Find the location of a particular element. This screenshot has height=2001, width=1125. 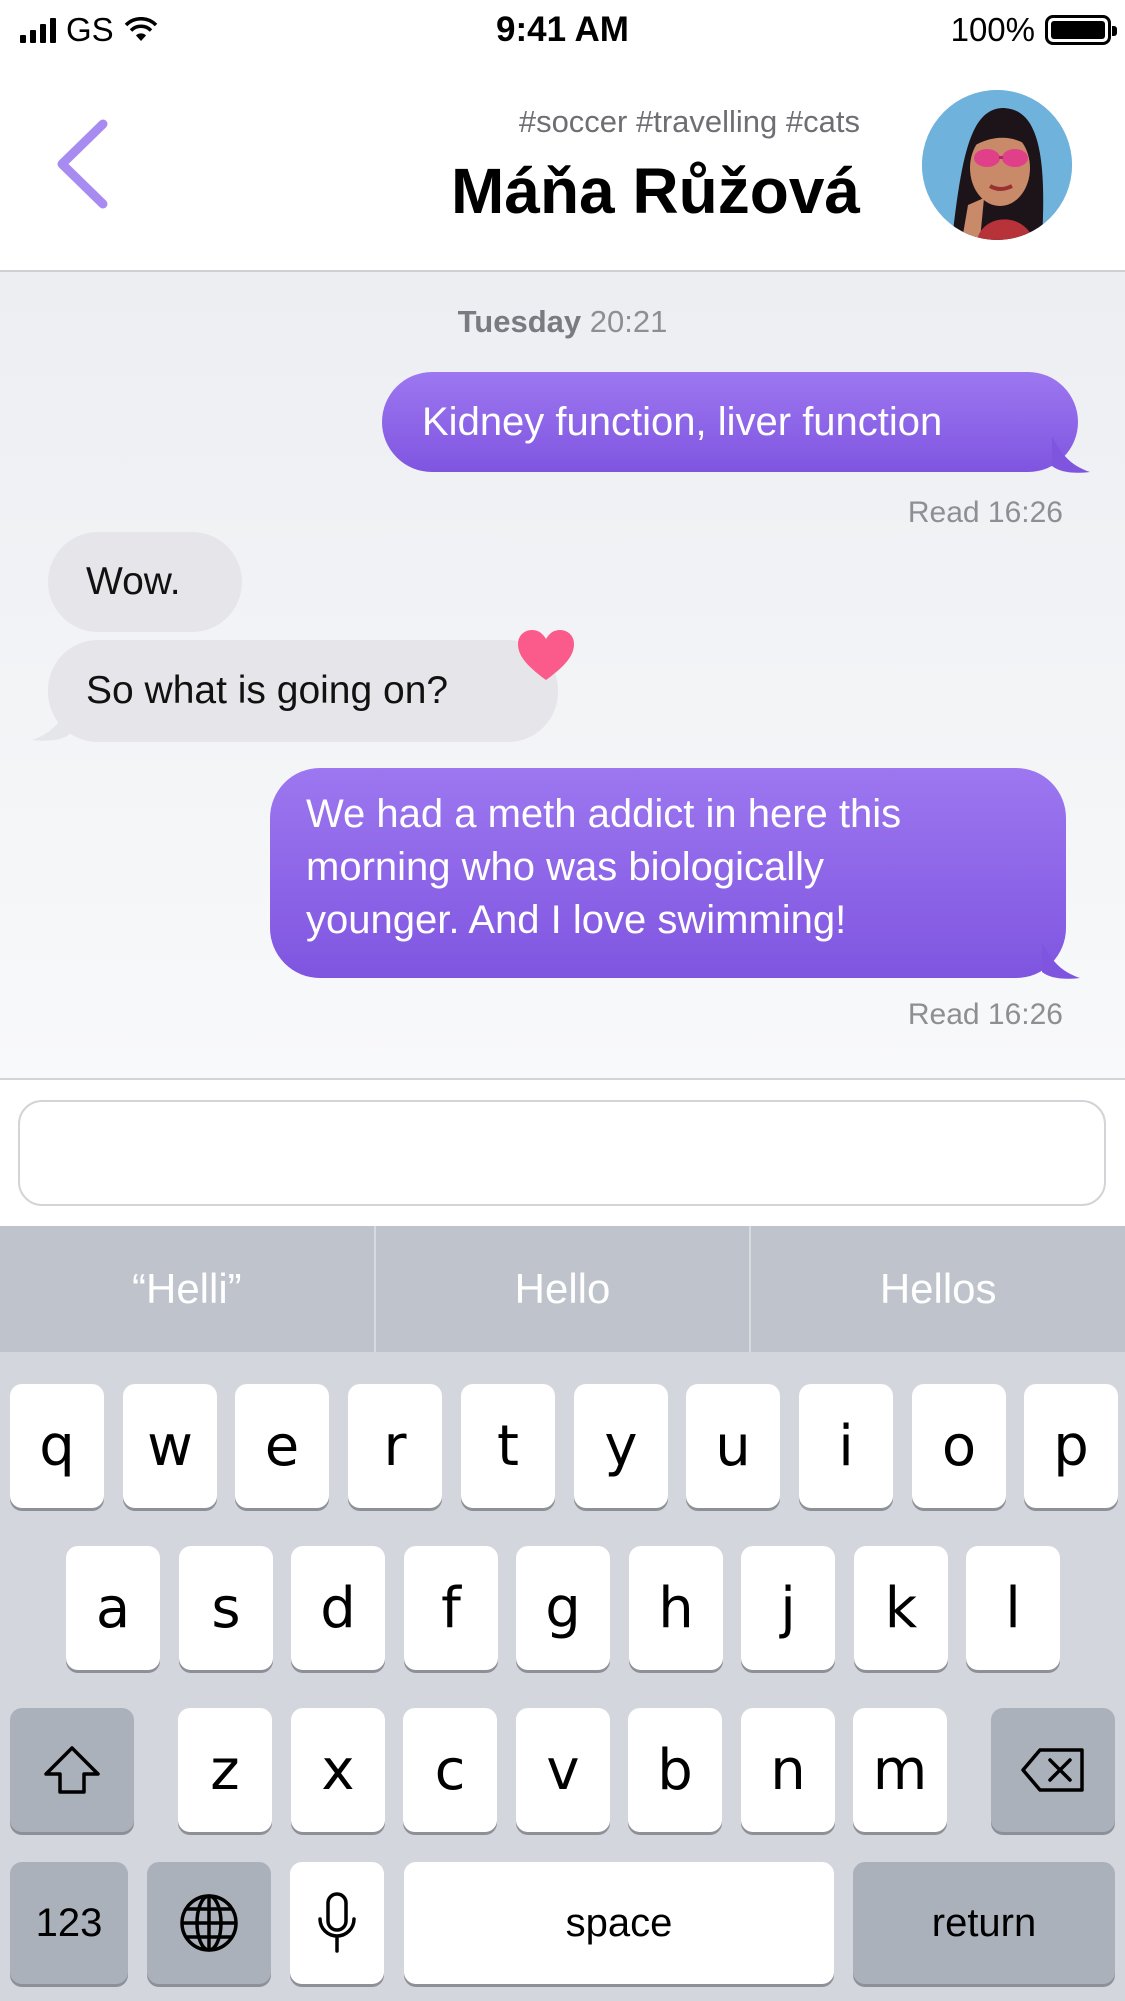

key-k: k is located at coordinates (901, 1608).